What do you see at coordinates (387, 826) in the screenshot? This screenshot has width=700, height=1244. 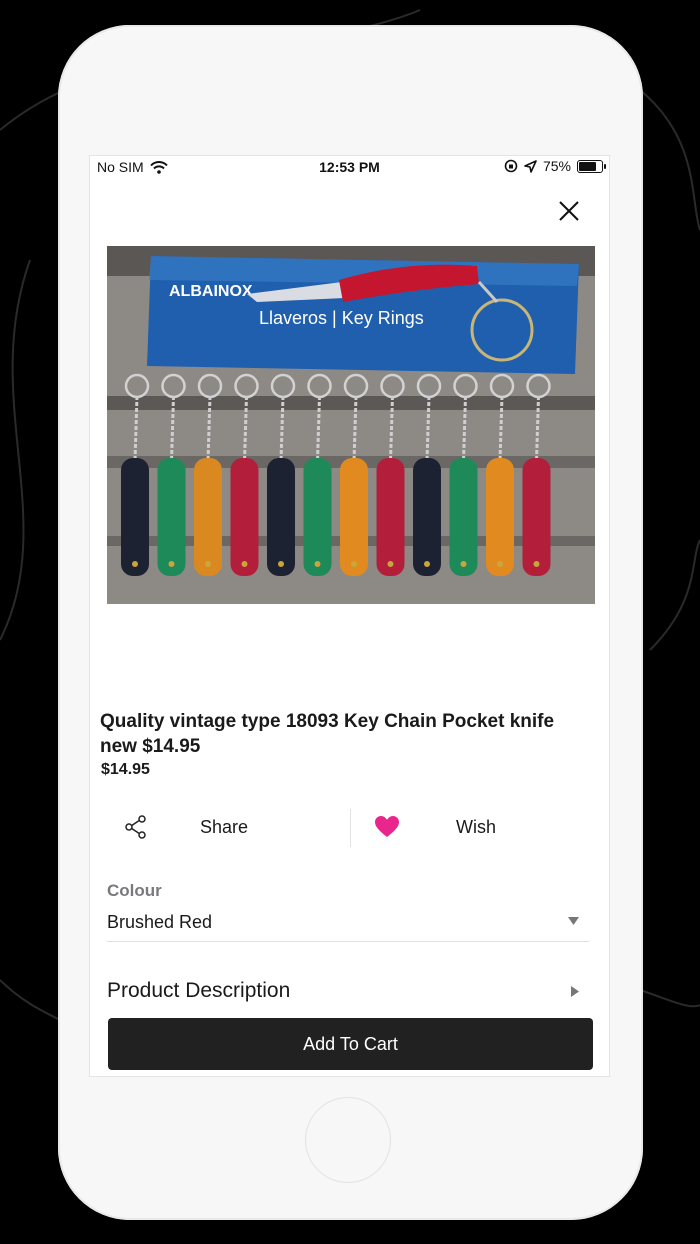 I see `heart-icon` at bounding box center [387, 826].